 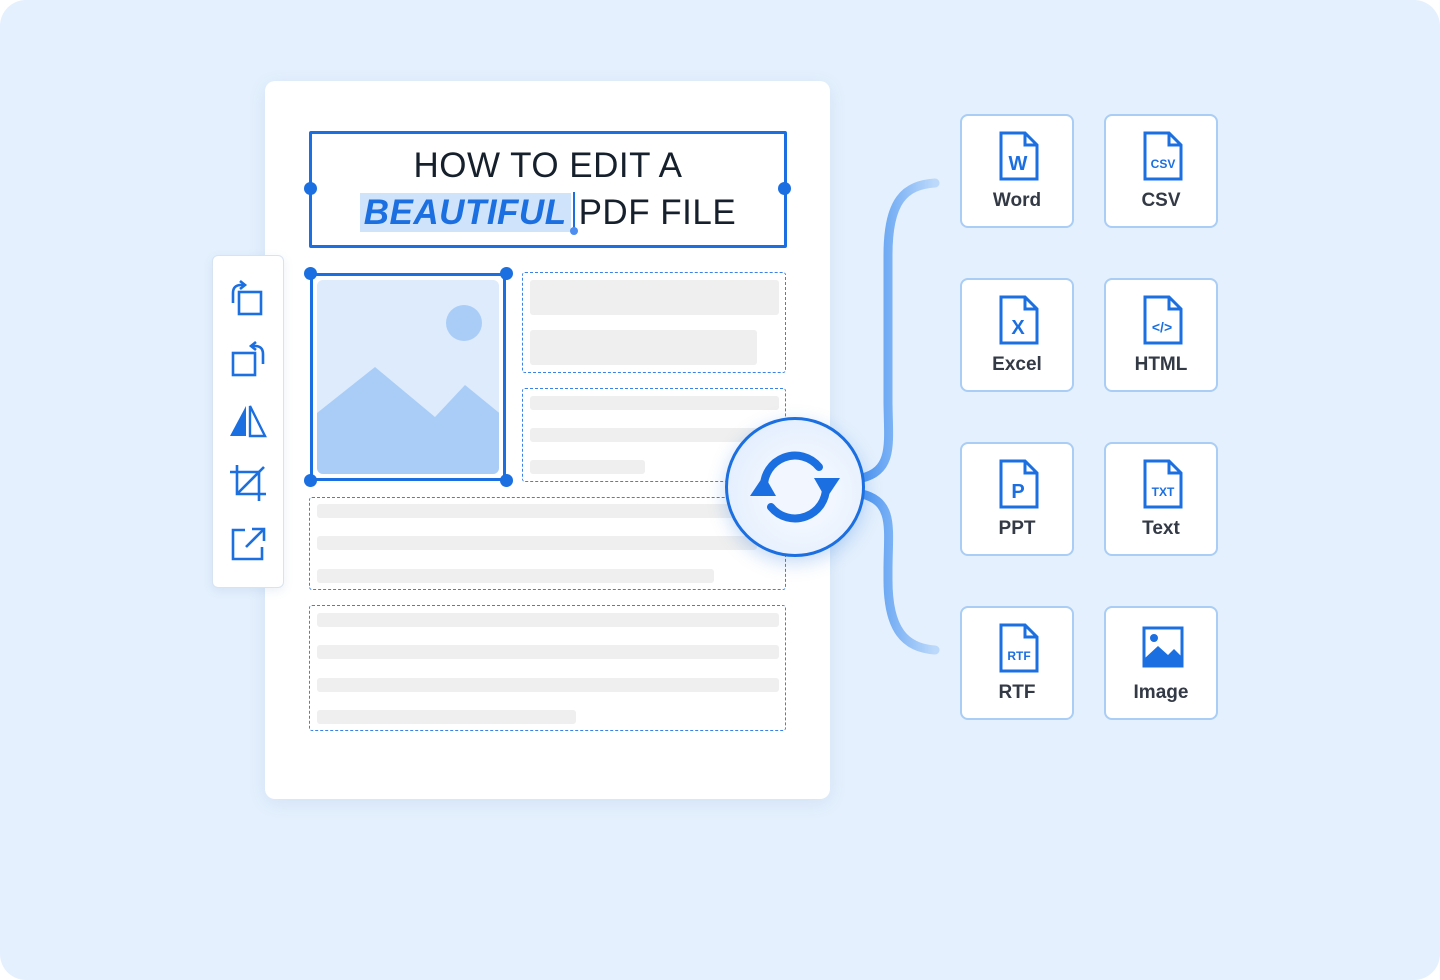 I want to click on format-label: Image, so click(x=1161, y=692).